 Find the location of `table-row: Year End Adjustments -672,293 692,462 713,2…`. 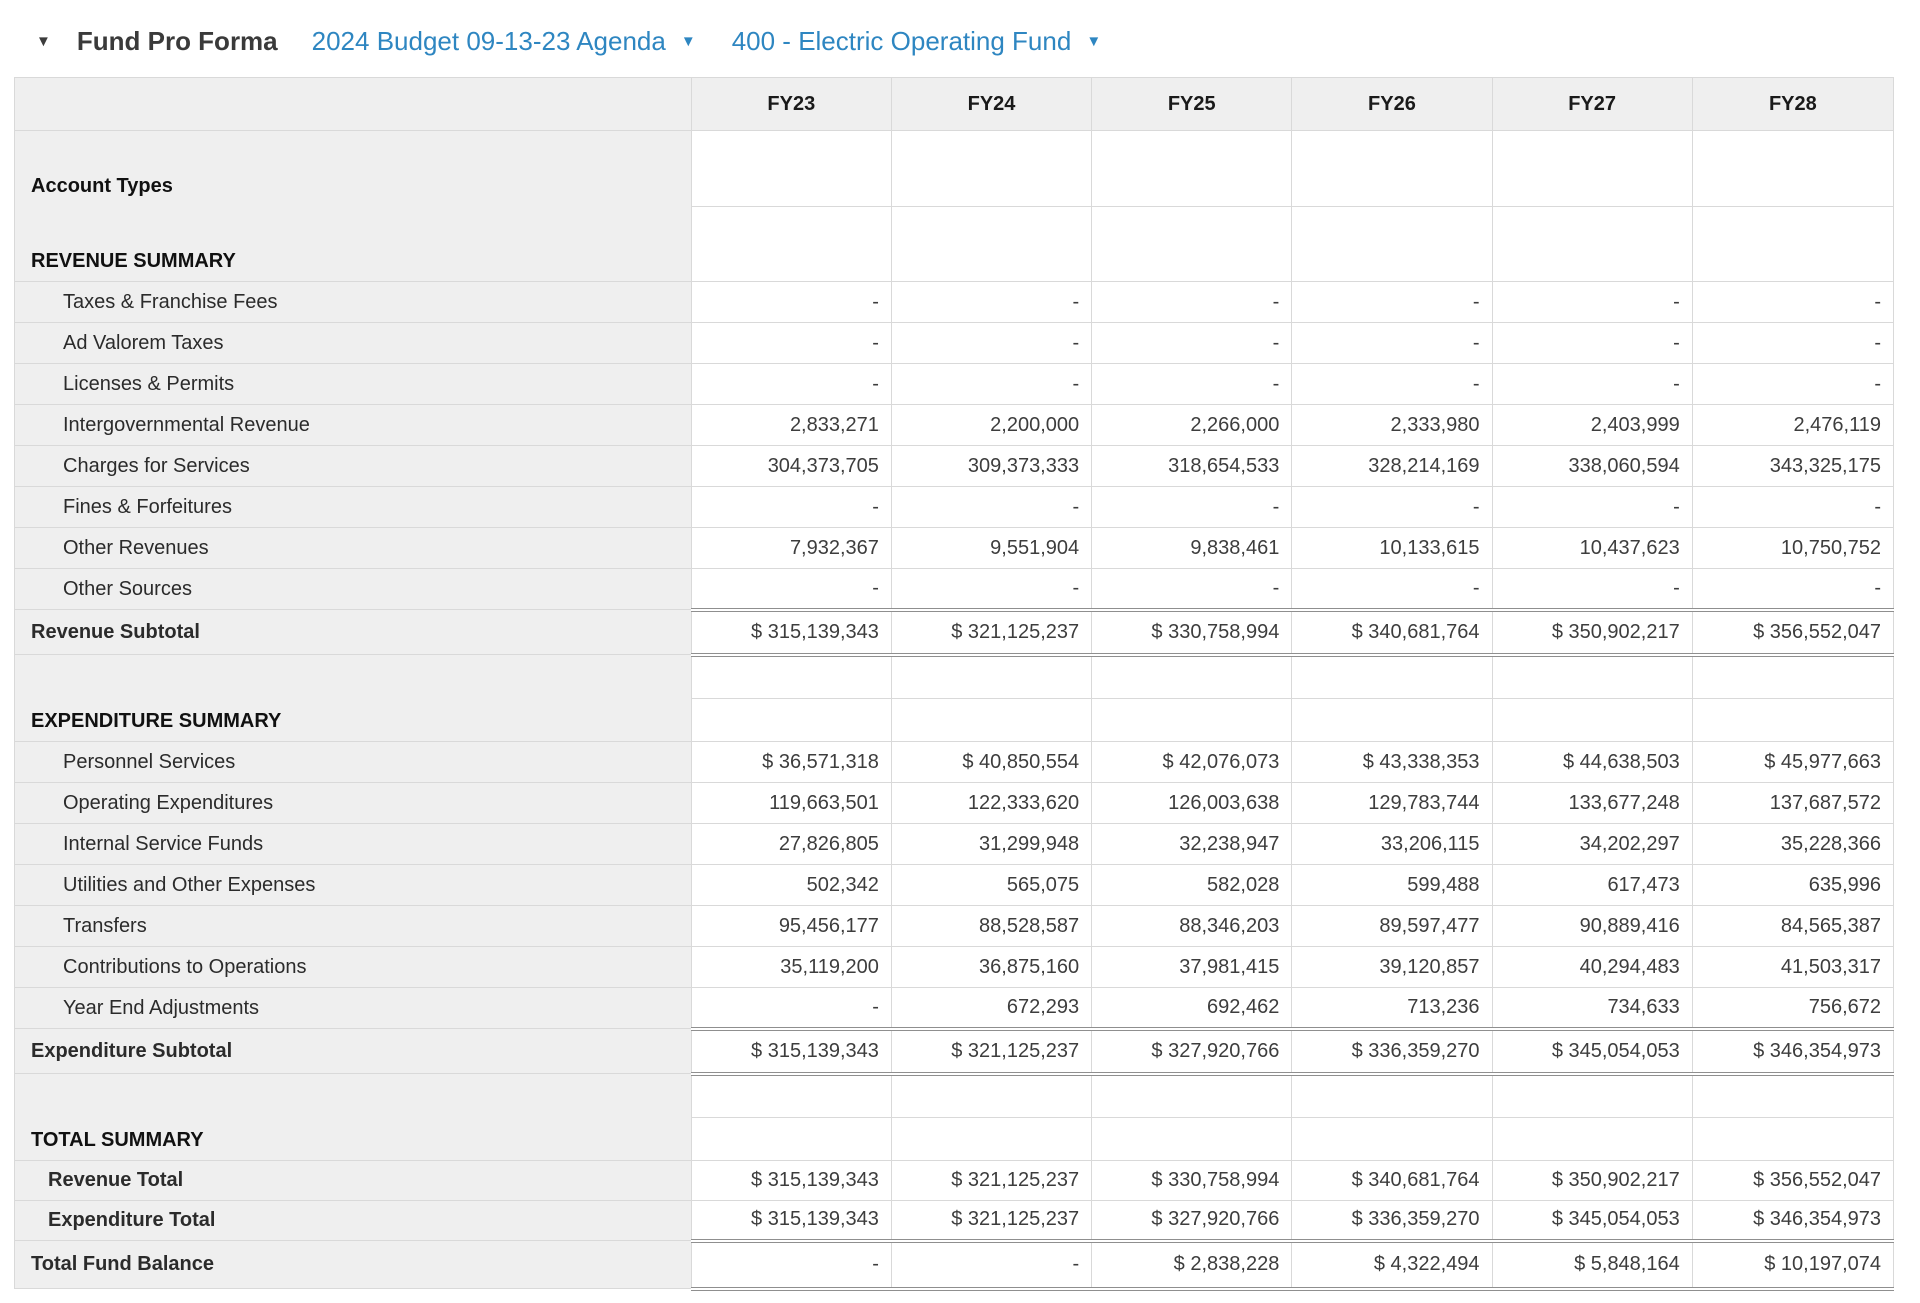

table-row: Year End Adjustments -672,293 692,462 713,2… is located at coordinates (954, 1008).